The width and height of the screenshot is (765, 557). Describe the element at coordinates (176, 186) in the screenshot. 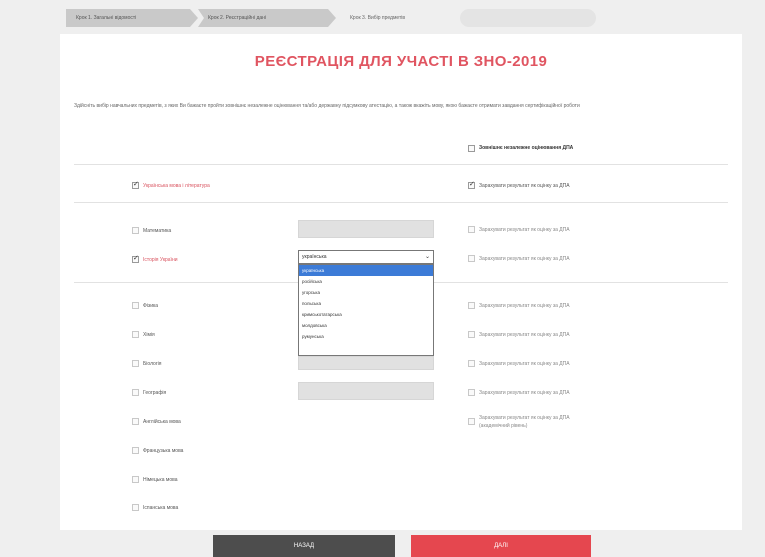

I see `subject-ukrainian-label: Українська мова і література` at that location.